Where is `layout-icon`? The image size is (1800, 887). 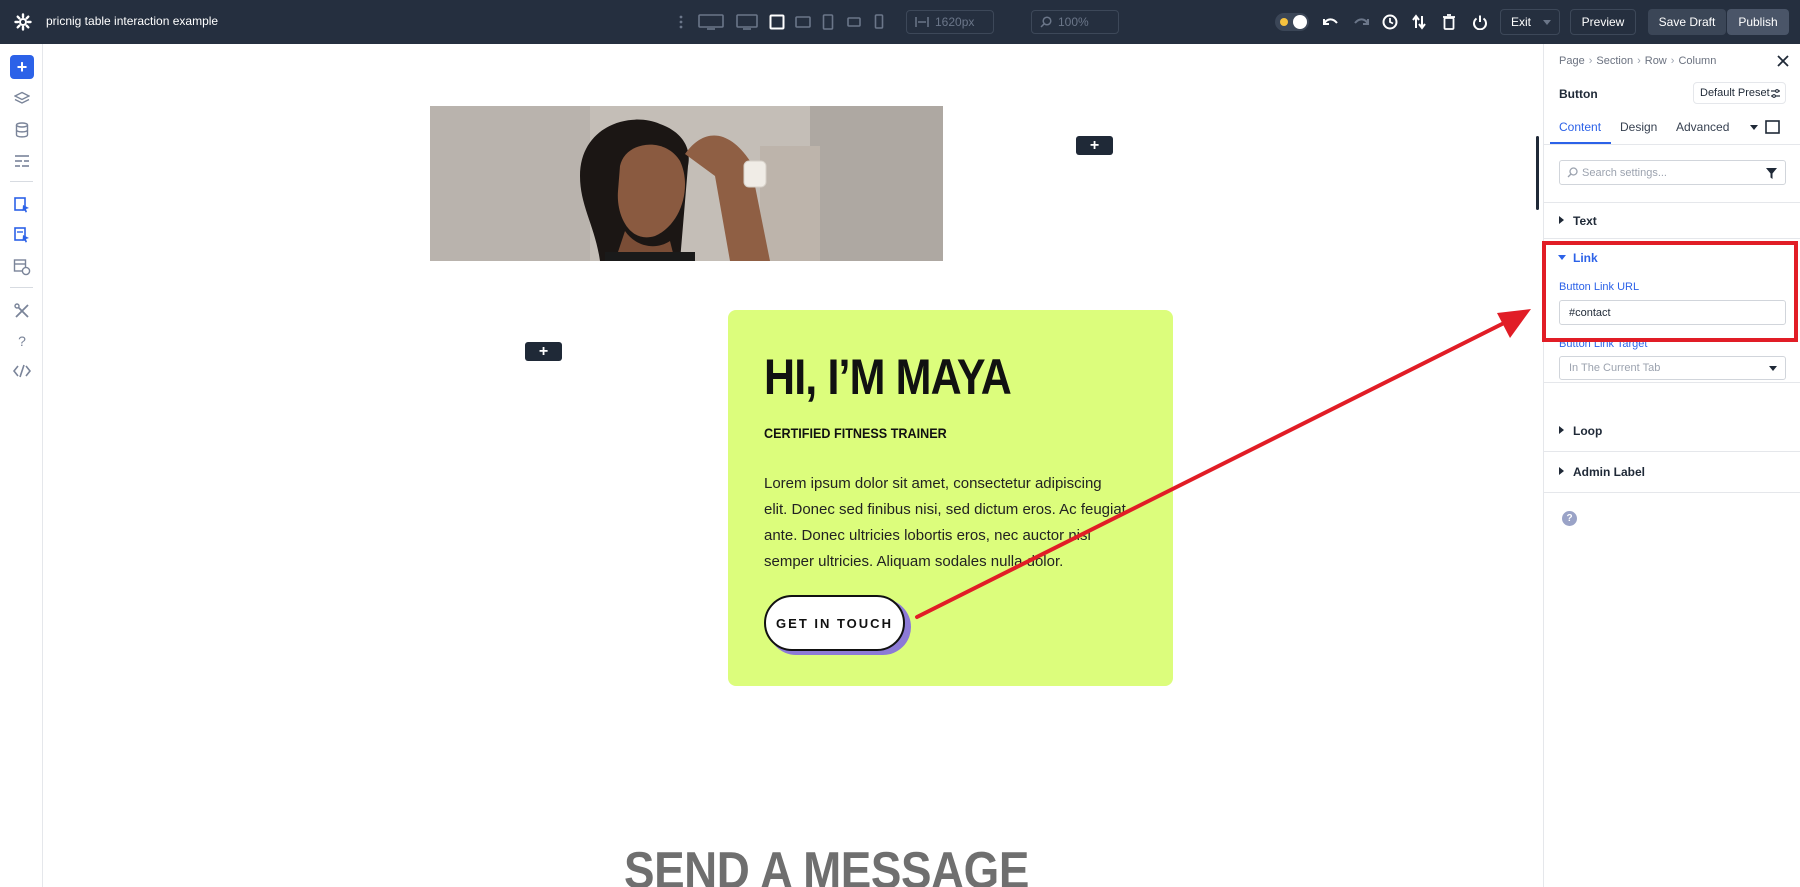 layout-icon is located at coordinates (22, 161).